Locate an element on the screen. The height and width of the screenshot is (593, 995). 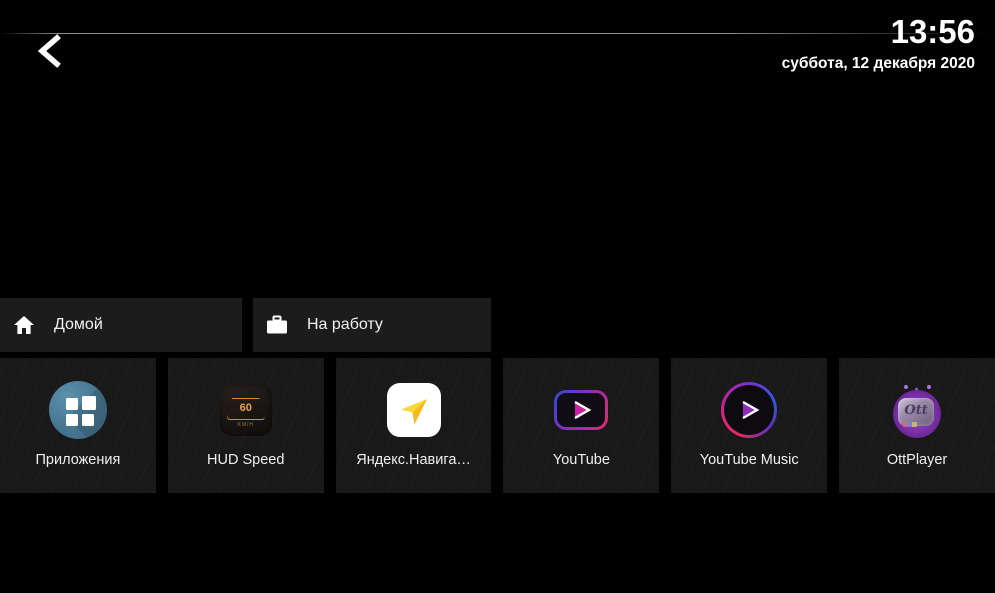
app-tile-youtube: YouTube is located at coordinates (581, 425).